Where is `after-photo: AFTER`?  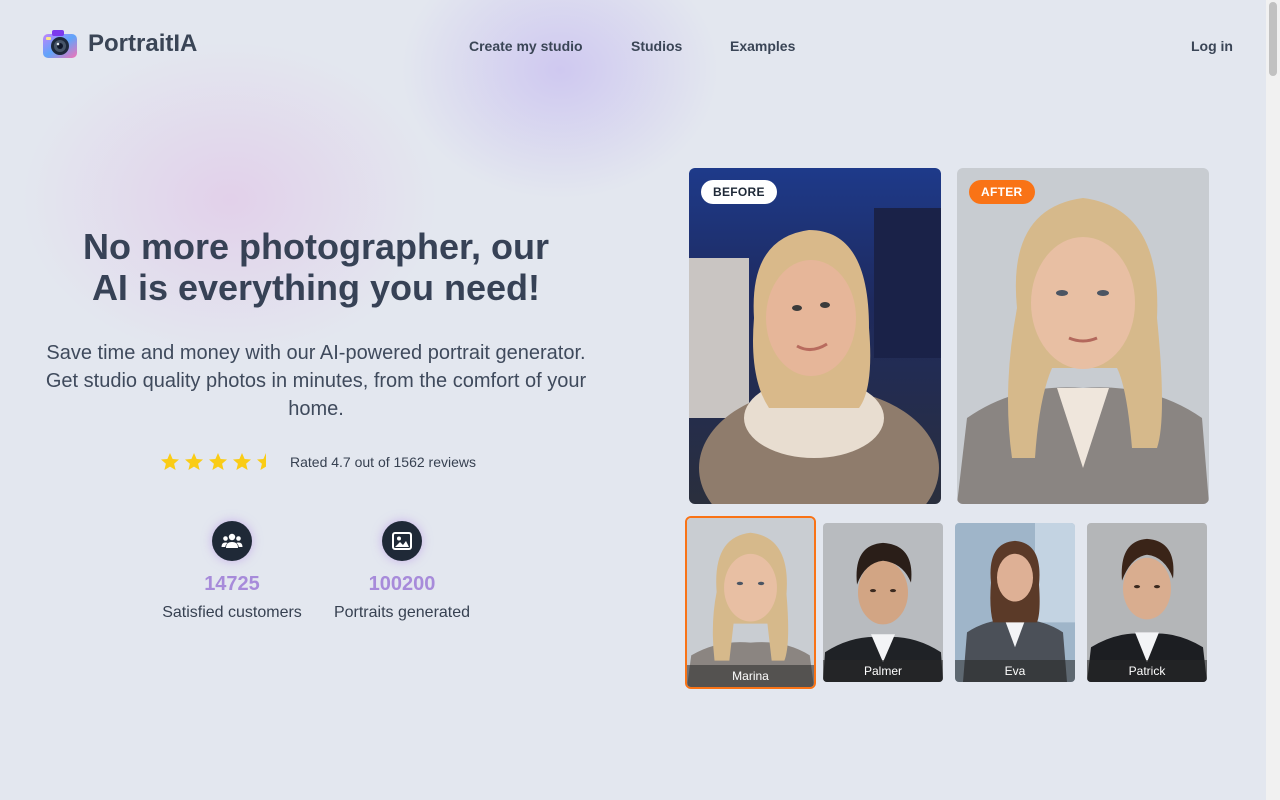 after-photo: AFTER is located at coordinates (1083, 336).